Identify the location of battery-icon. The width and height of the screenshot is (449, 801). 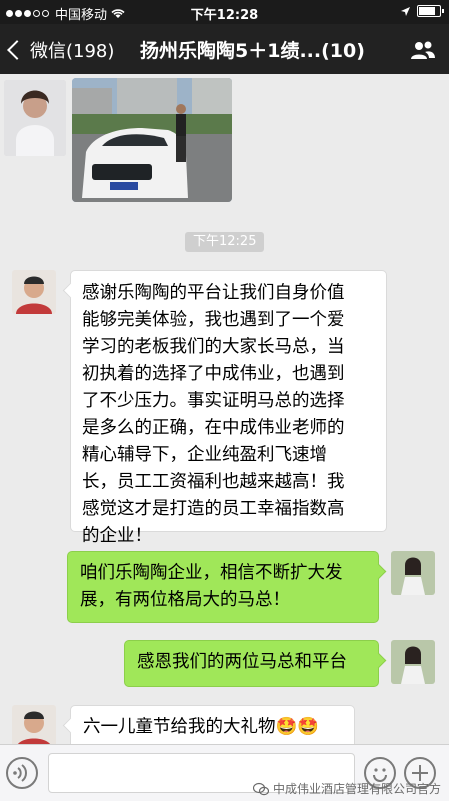
(430, 11).